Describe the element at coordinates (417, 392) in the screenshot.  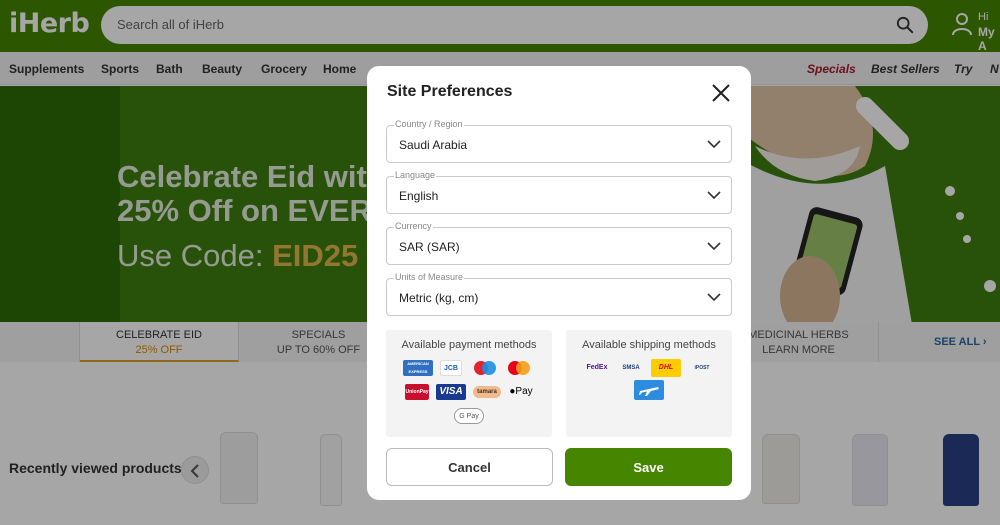
I see `unionpay-icon: UnionPay` at that location.